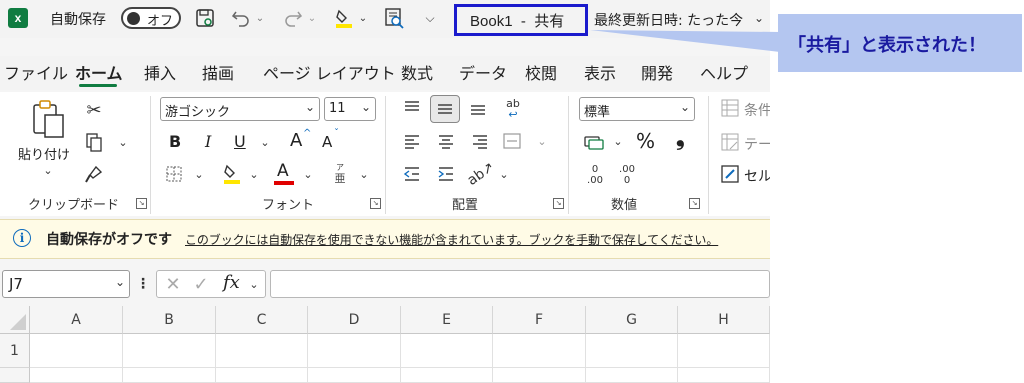 This screenshot has height=383, width=1024. What do you see at coordinates (143, 284) in the screenshot?
I see `more-options-icon: ⋮` at bounding box center [143, 284].